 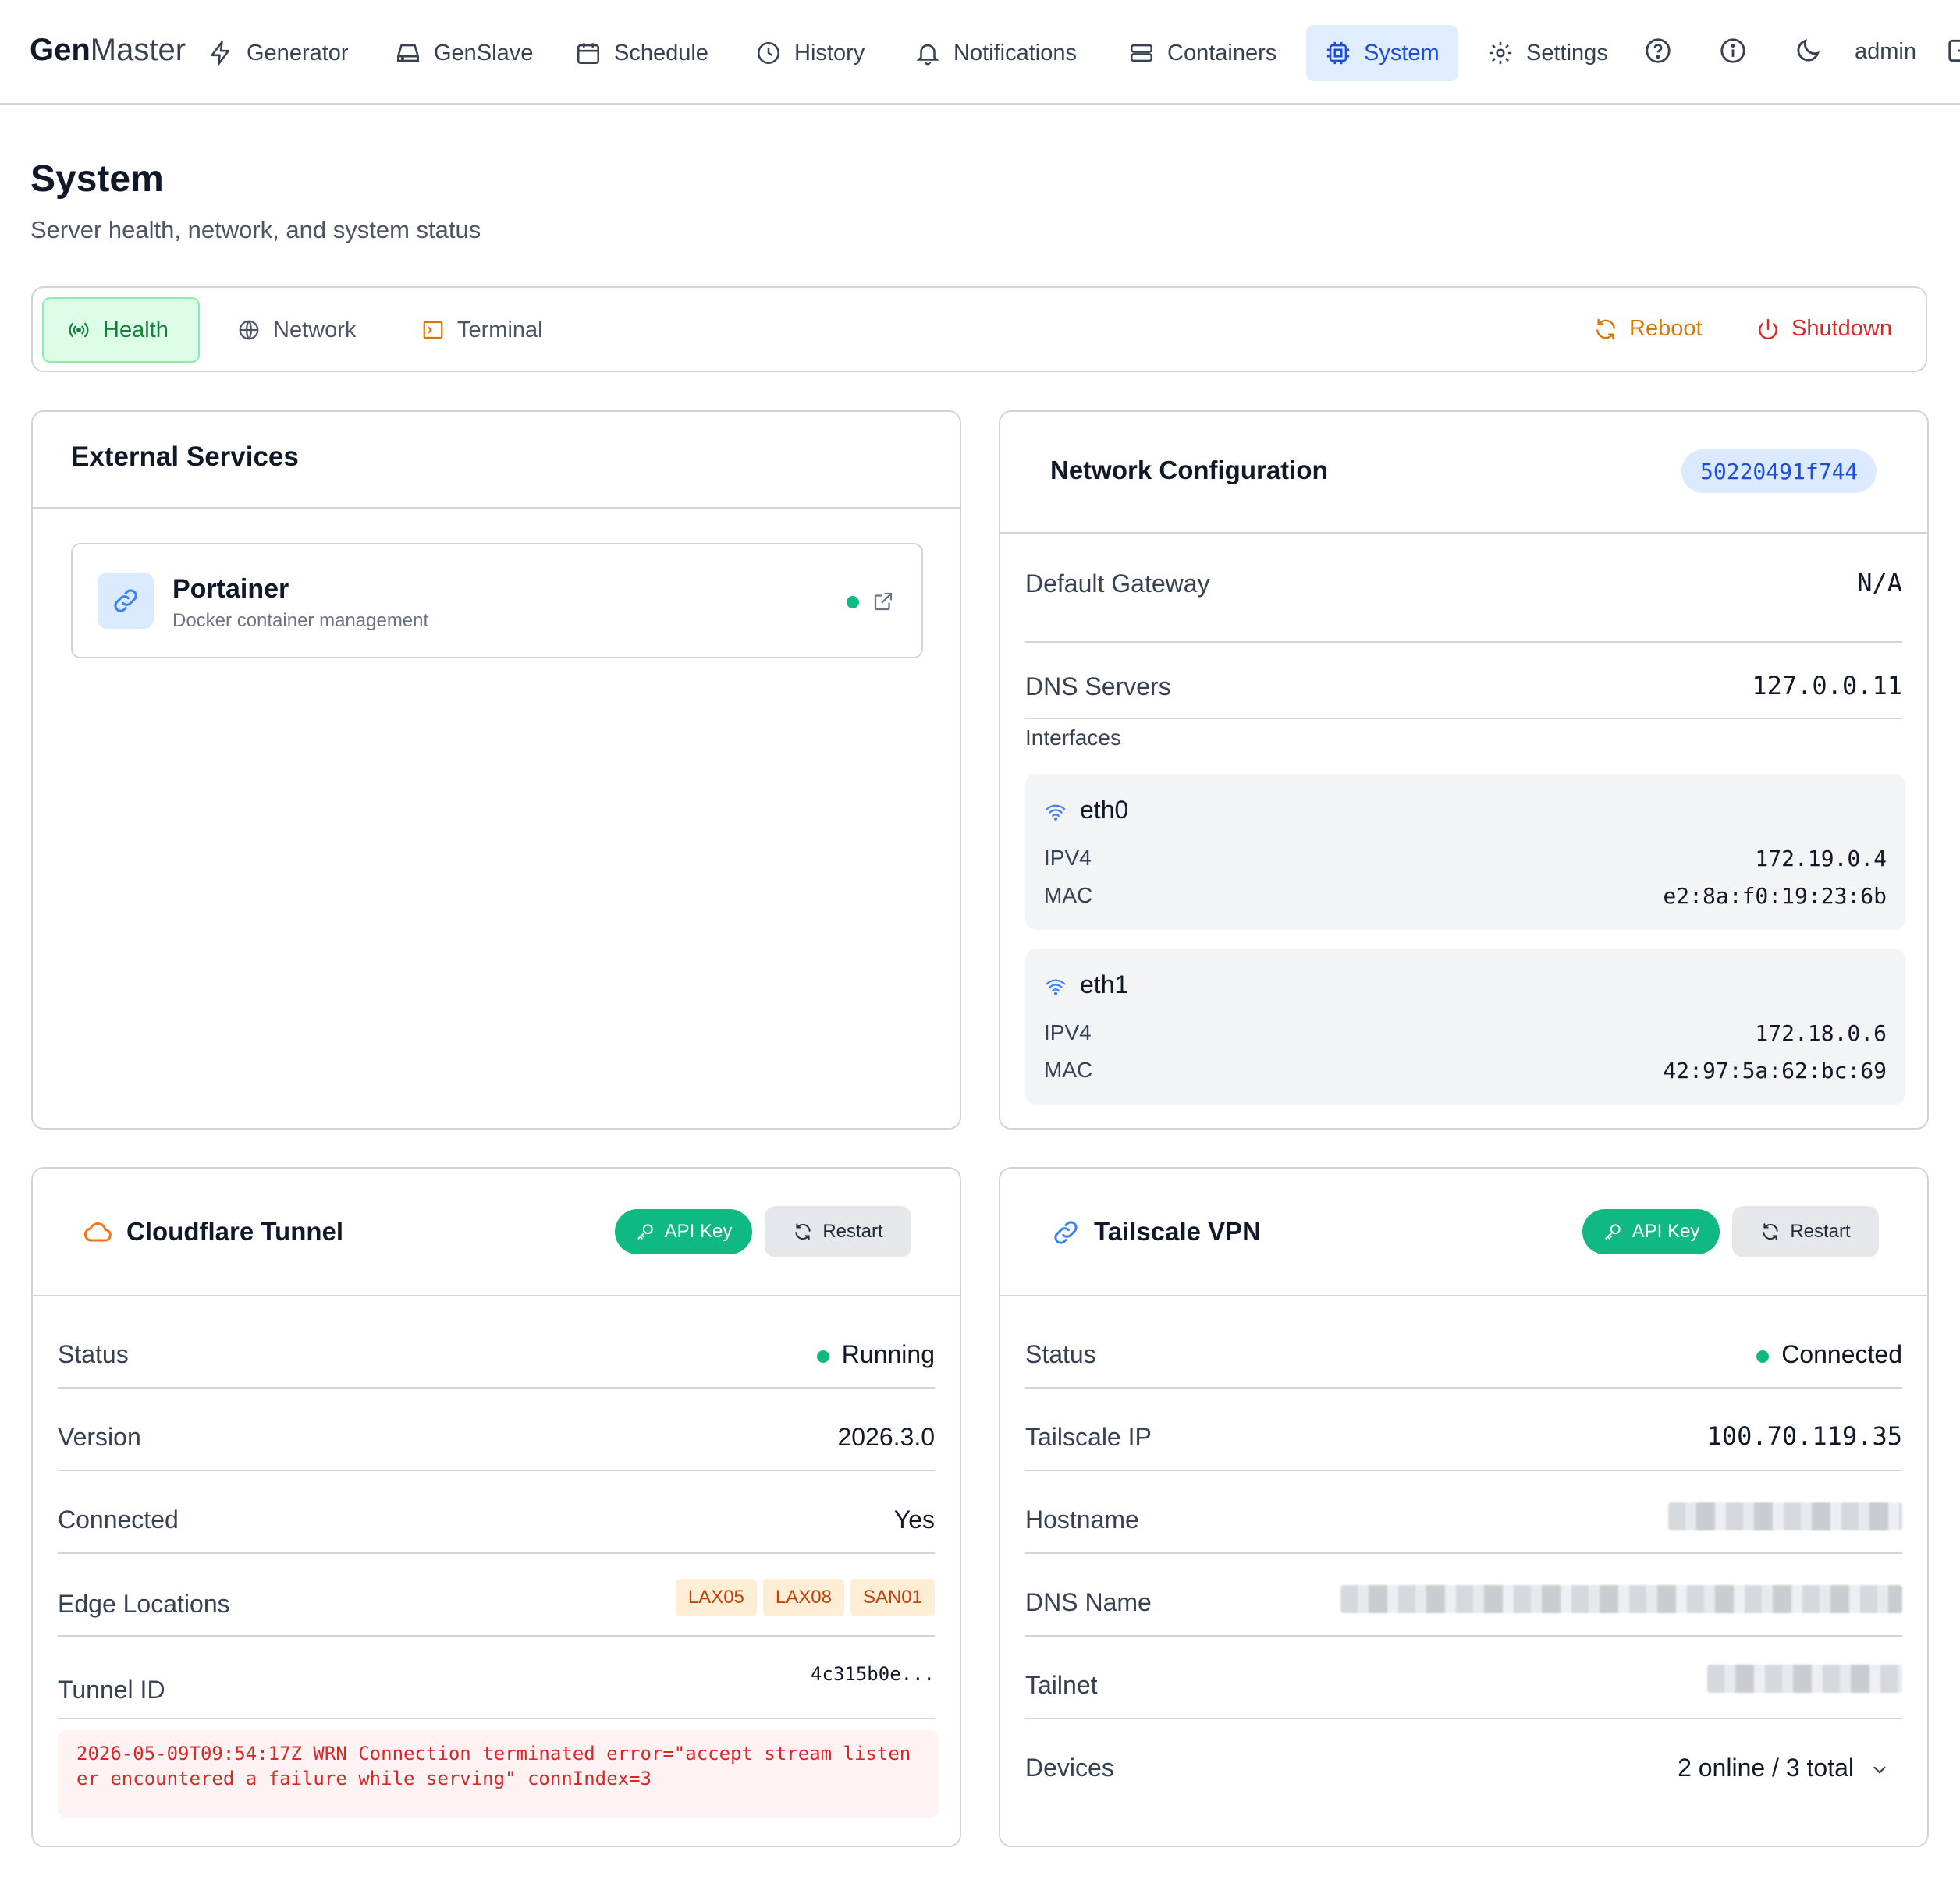 What do you see at coordinates (1142, 53) in the screenshot?
I see `server-icon` at bounding box center [1142, 53].